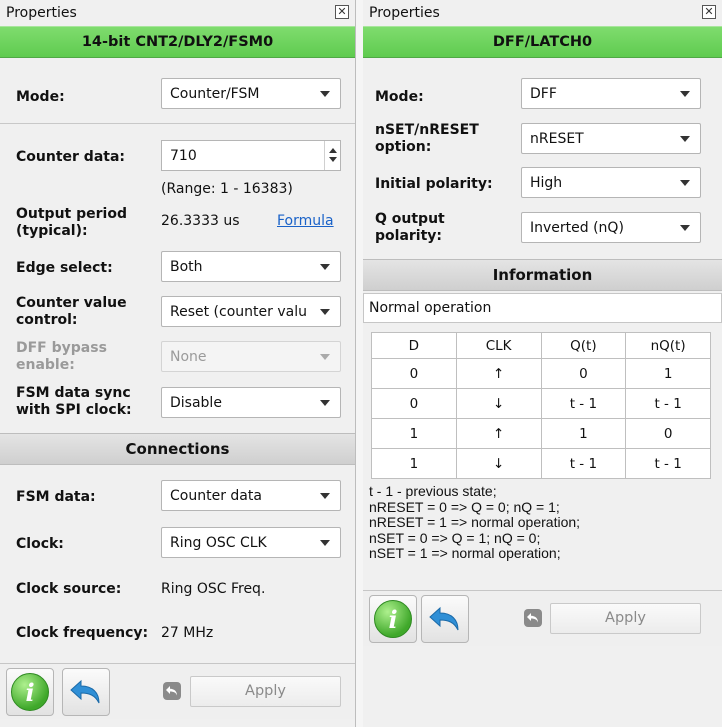 Image resolution: width=722 pixels, height=727 pixels. Describe the element at coordinates (430, 308) in the screenshot. I see `operation-text: Normal operation` at that location.